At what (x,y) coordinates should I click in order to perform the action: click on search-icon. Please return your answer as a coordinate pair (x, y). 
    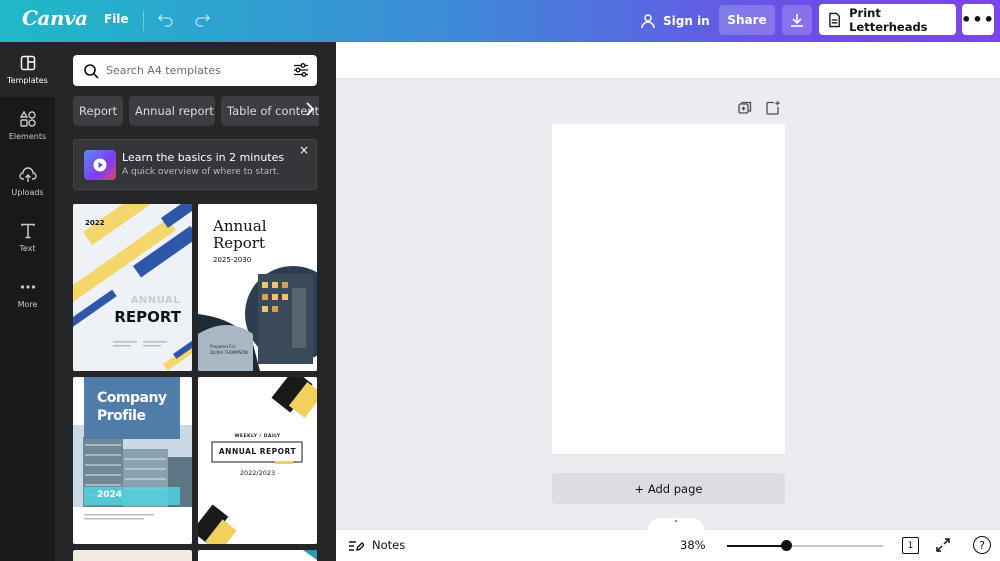
    Looking at the image, I should click on (91, 71).